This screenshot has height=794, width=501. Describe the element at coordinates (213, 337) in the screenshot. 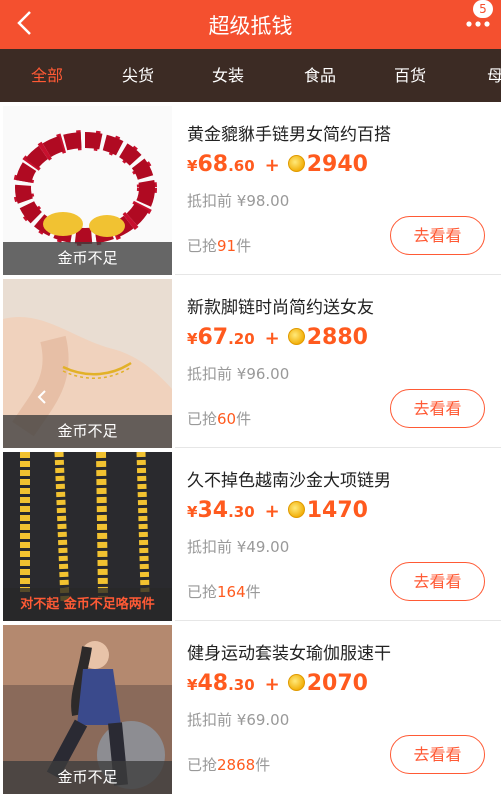

I see `price-integer: 67` at that location.